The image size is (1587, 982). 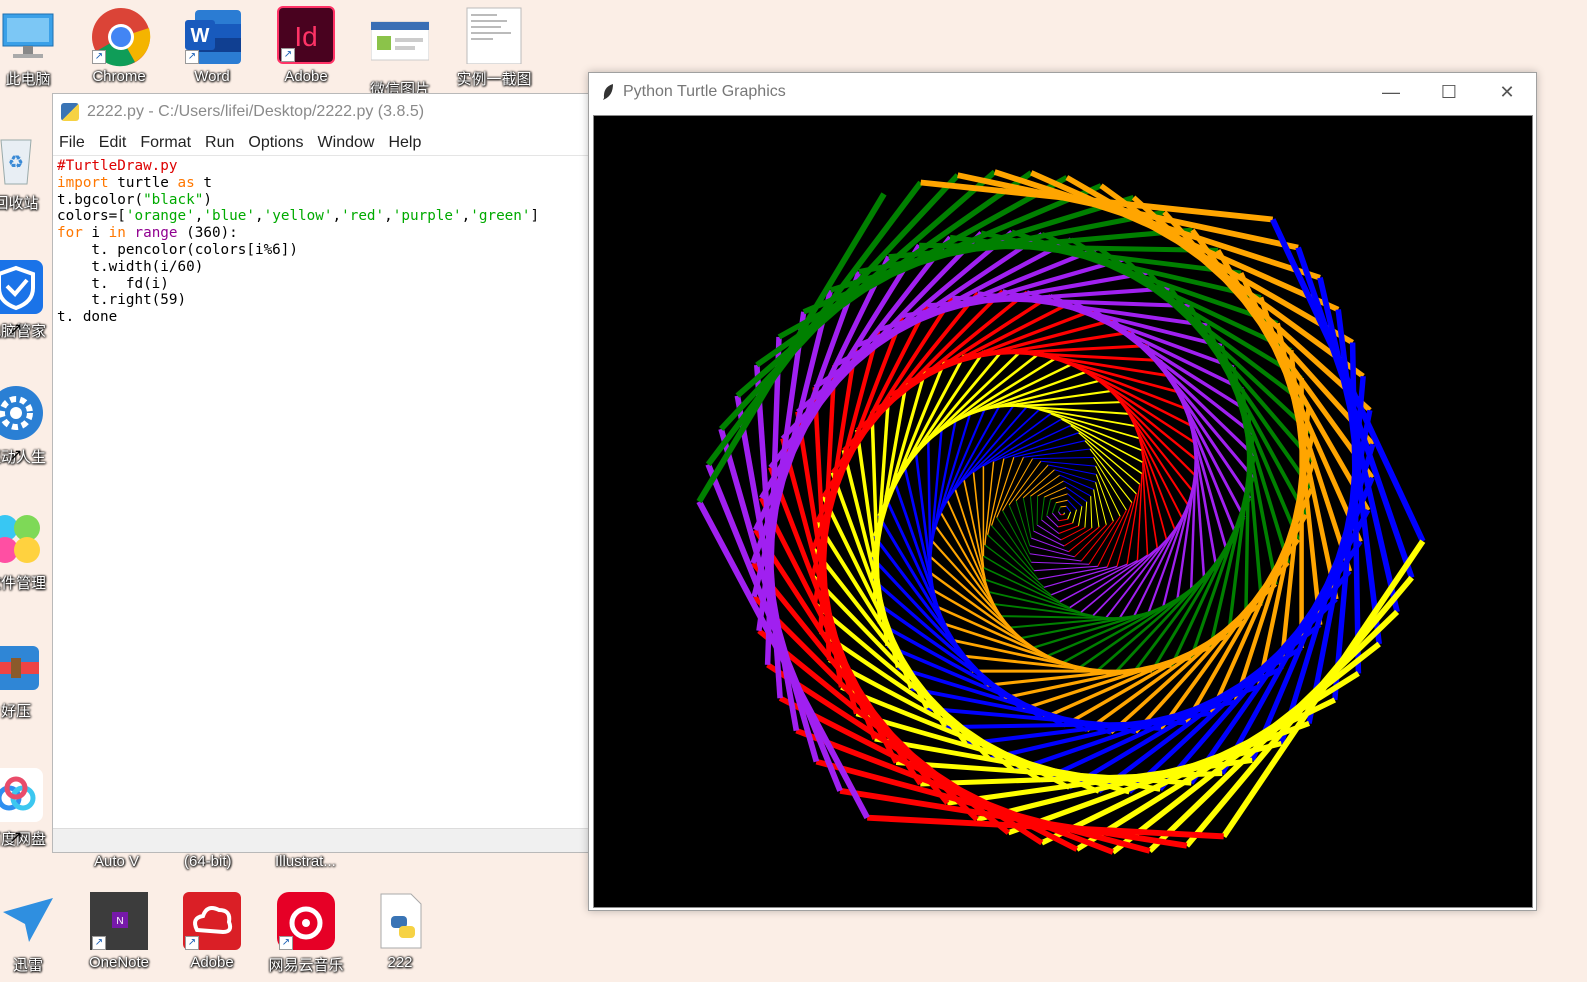 What do you see at coordinates (363, 216) in the screenshot?
I see `code-string: 'red'` at bounding box center [363, 216].